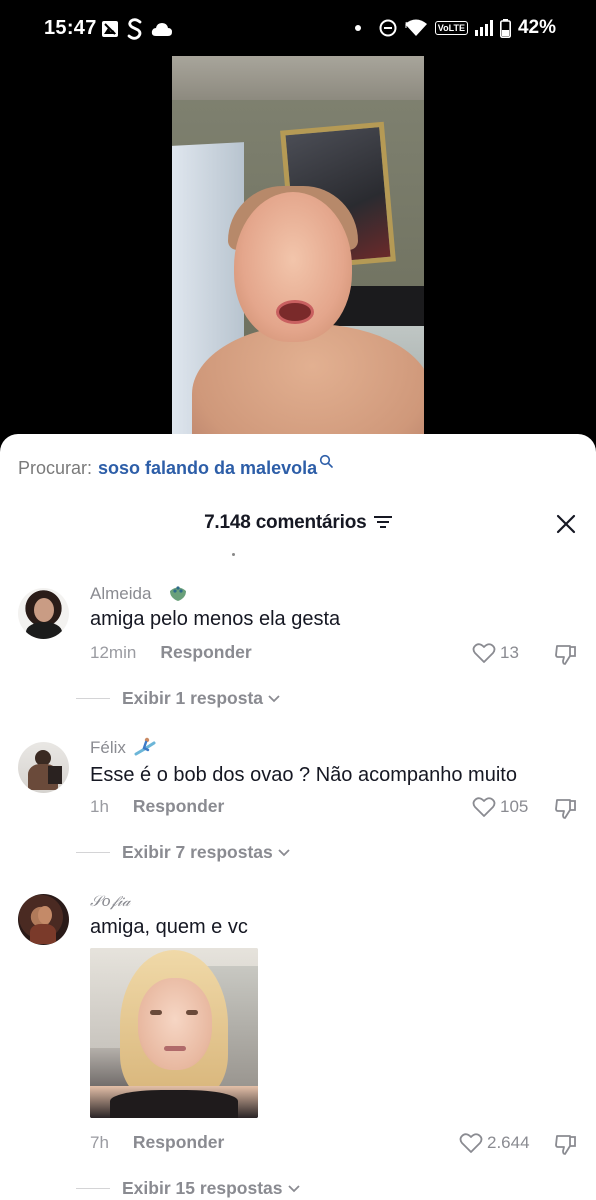 The image size is (596, 1200). I want to click on comment-username: 𝒮𝑜𝒻𝒾𝒶, so click(110, 901).